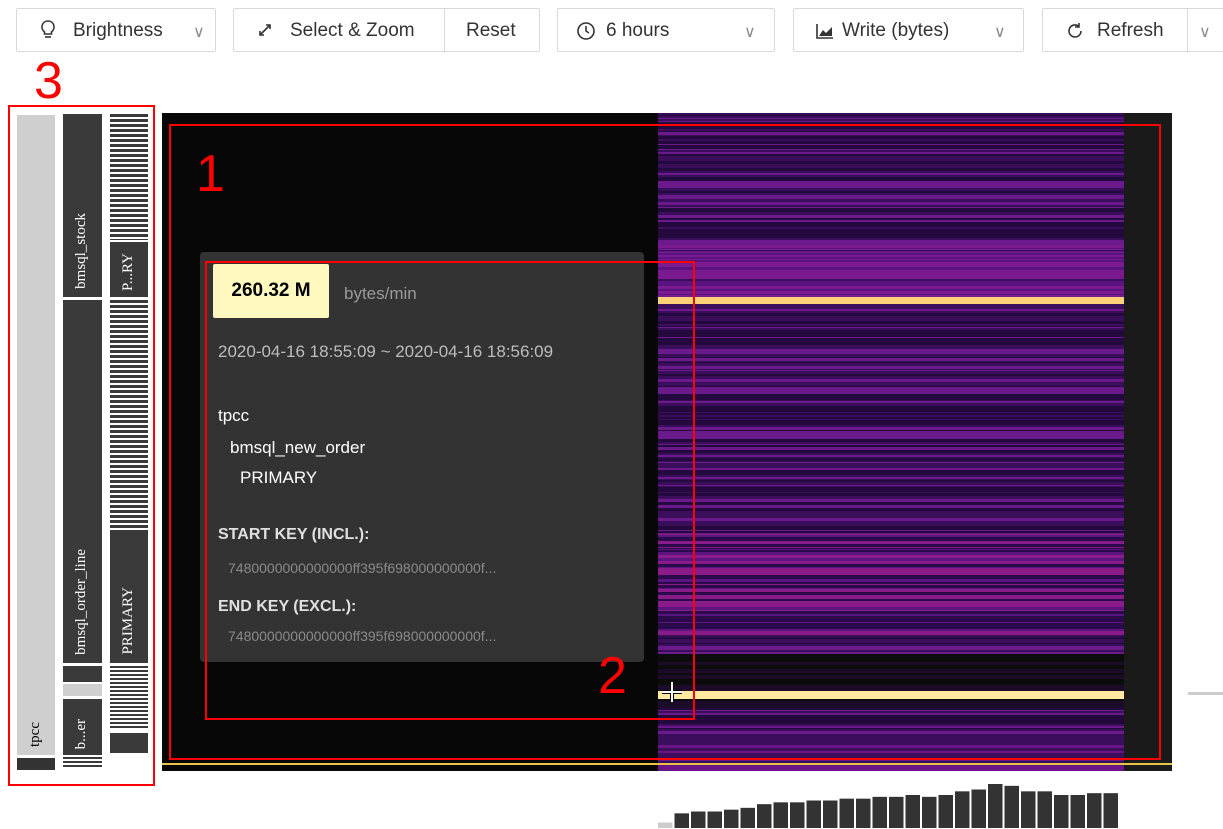 The width and height of the screenshot is (1223, 829). I want to click on lightbulb-icon, so click(48, 30).